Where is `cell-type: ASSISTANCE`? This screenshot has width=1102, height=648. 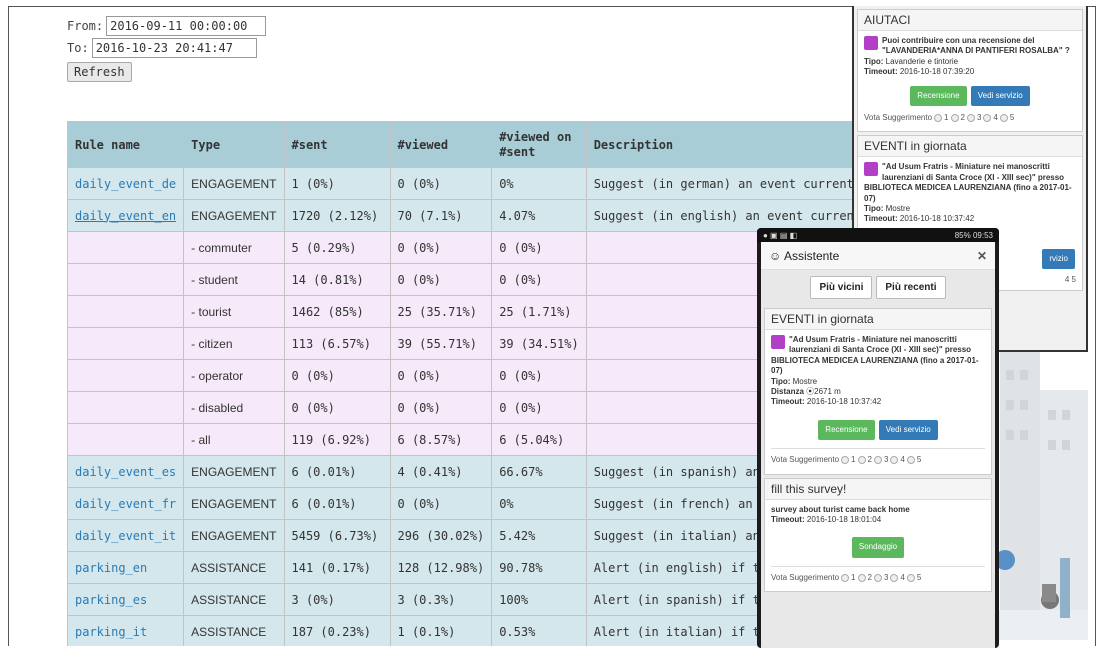
cell-type: ASSISTANCE is located at coordinates (234, 567).